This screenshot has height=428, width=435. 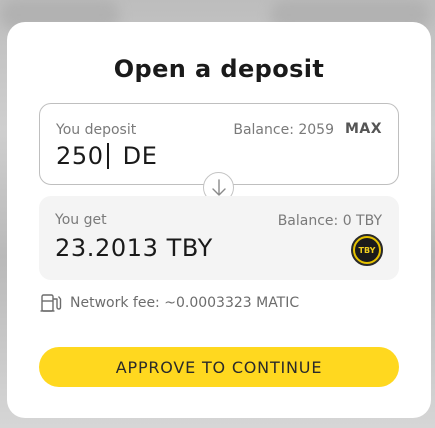 I want to click on receive-amount: 23.2013 TBY, so click(x=134, y=248).